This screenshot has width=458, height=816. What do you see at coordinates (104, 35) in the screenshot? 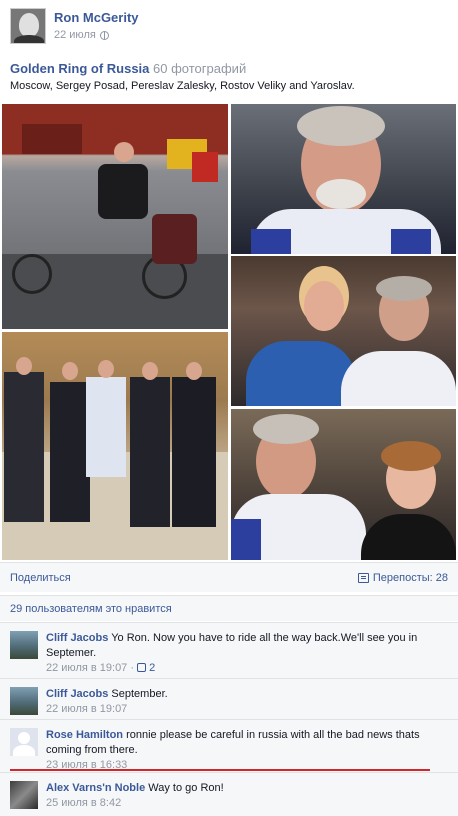
I see `globe-icon` at bounding box center [104, 35].